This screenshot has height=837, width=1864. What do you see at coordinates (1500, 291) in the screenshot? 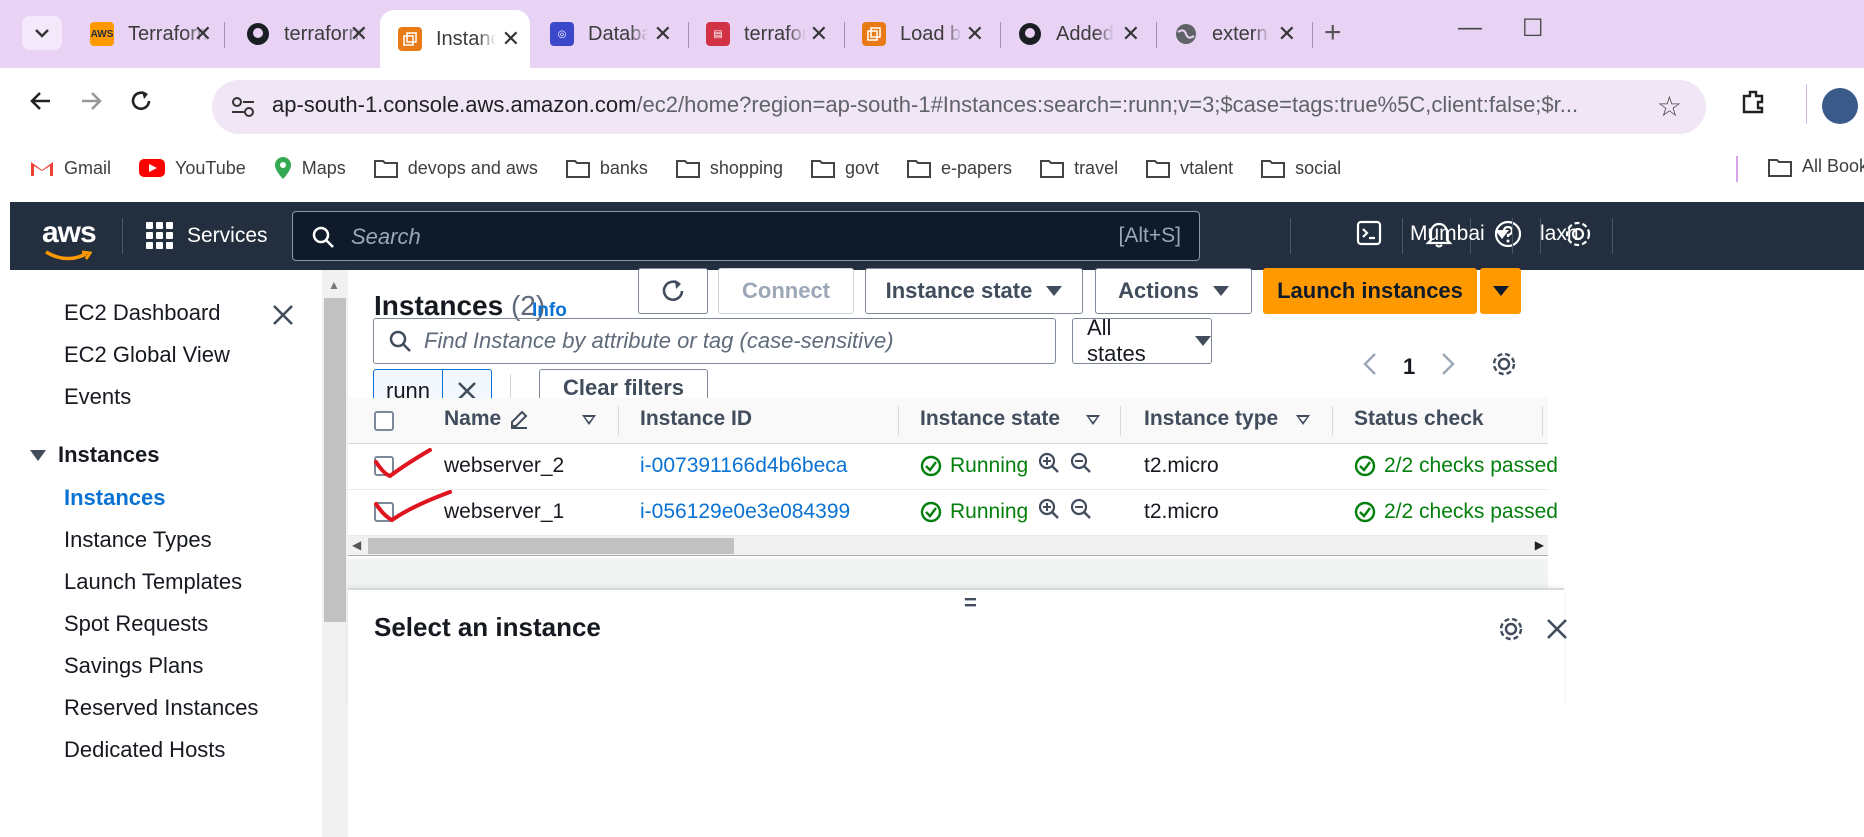
I see `launch-options-dropdown` at bounding box center [1500, 291].